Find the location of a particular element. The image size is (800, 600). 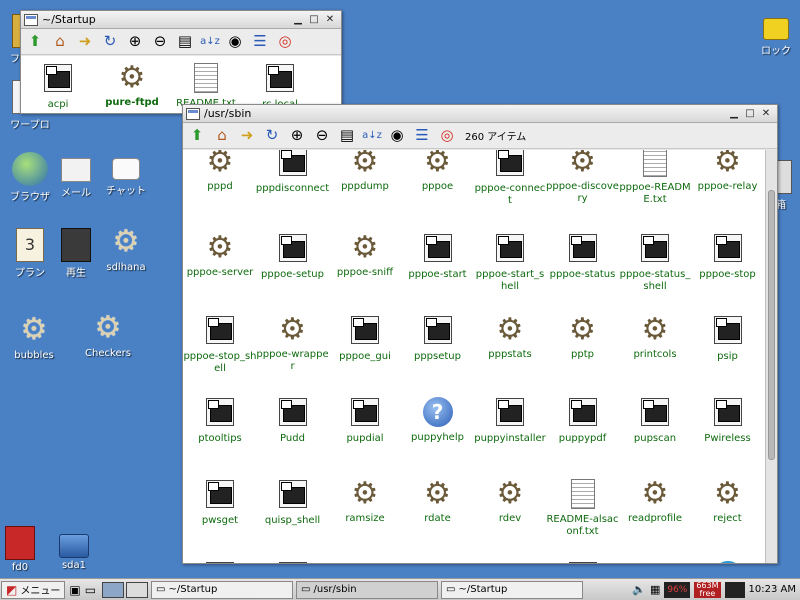

file-item: pppdisconnect is located at coordinates (293, 172).